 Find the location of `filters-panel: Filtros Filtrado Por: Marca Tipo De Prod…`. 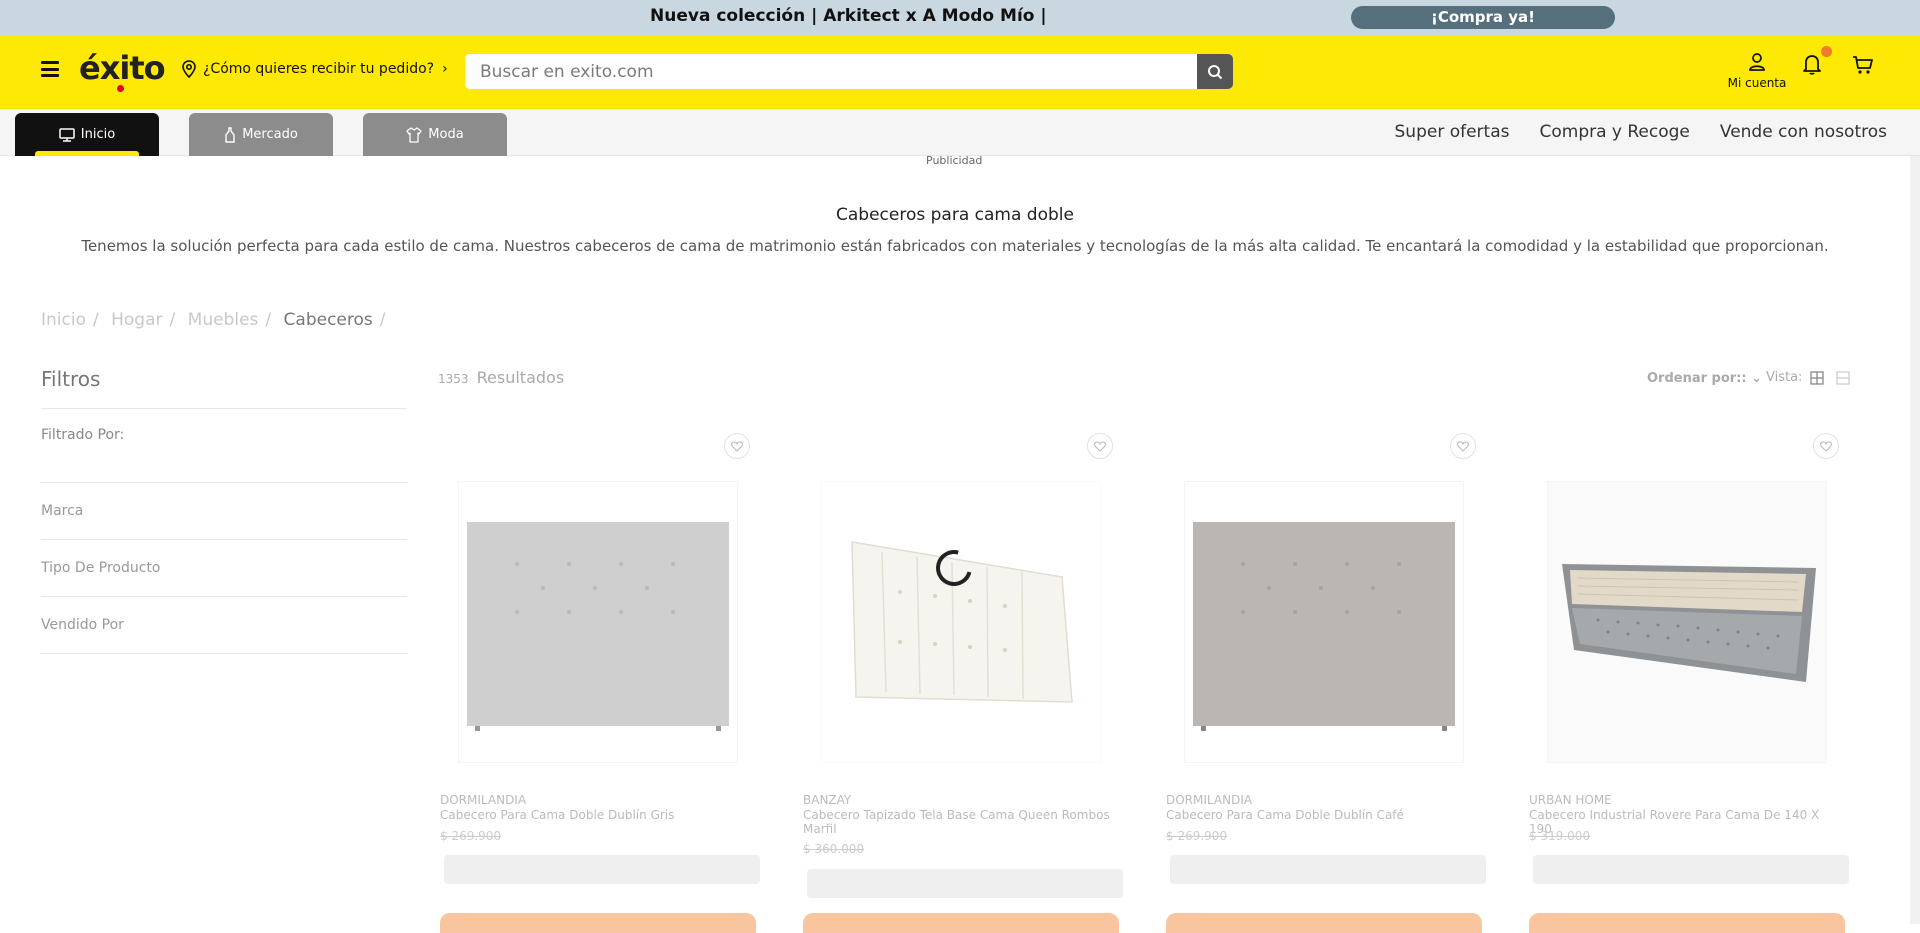

filters-panel: Filtros Filtrado Por: Marca Tipo De Prod… is located at coordinates (224, 510).